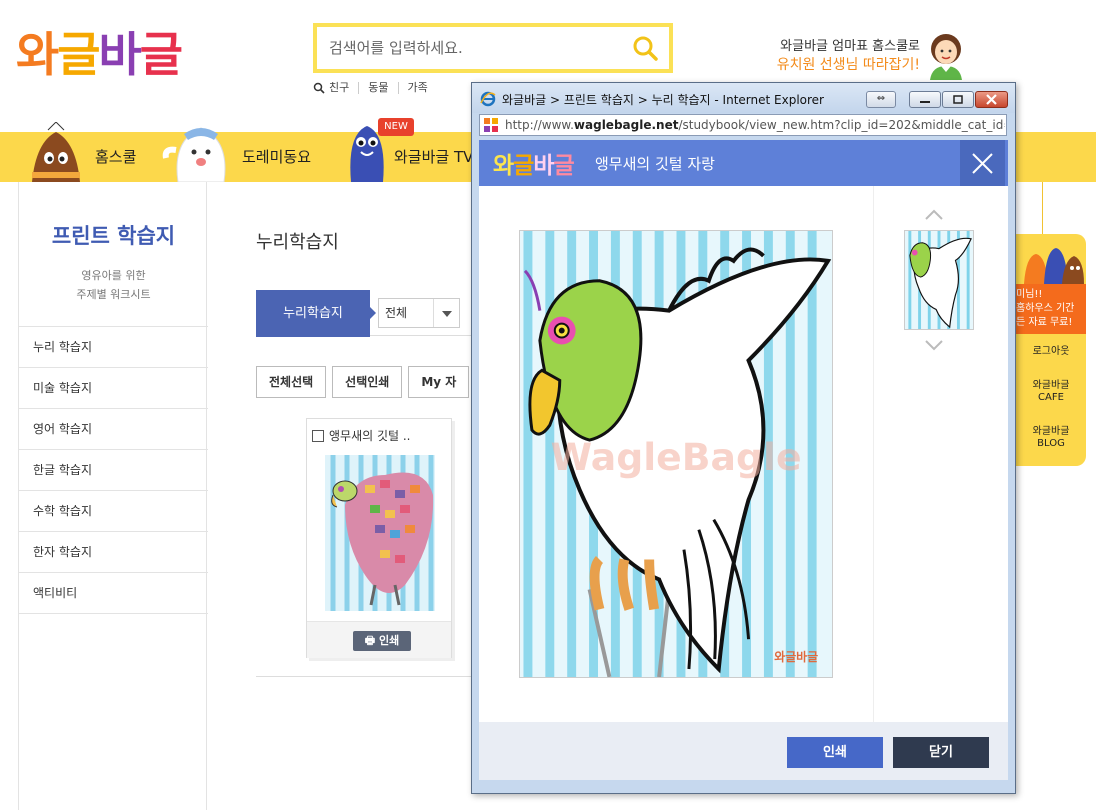  I want to click on worksheet-thumbnail, so click(380, 533).